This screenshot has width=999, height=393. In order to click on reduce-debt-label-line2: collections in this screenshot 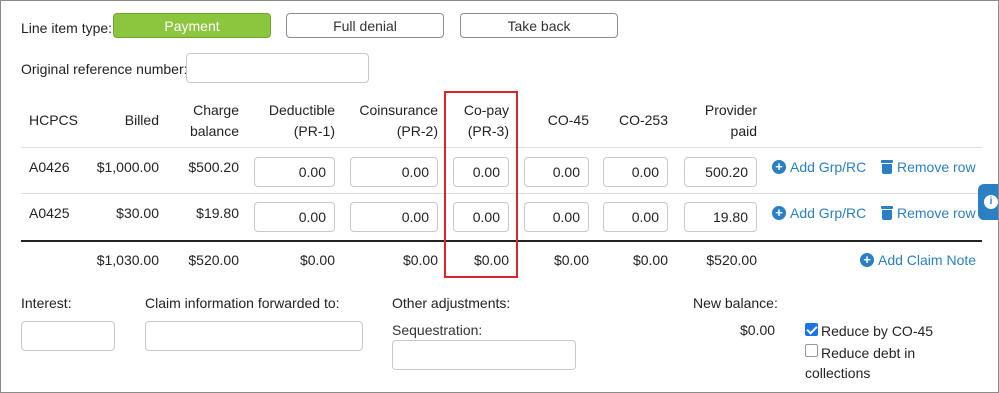, I will do `click(838, 373)`.